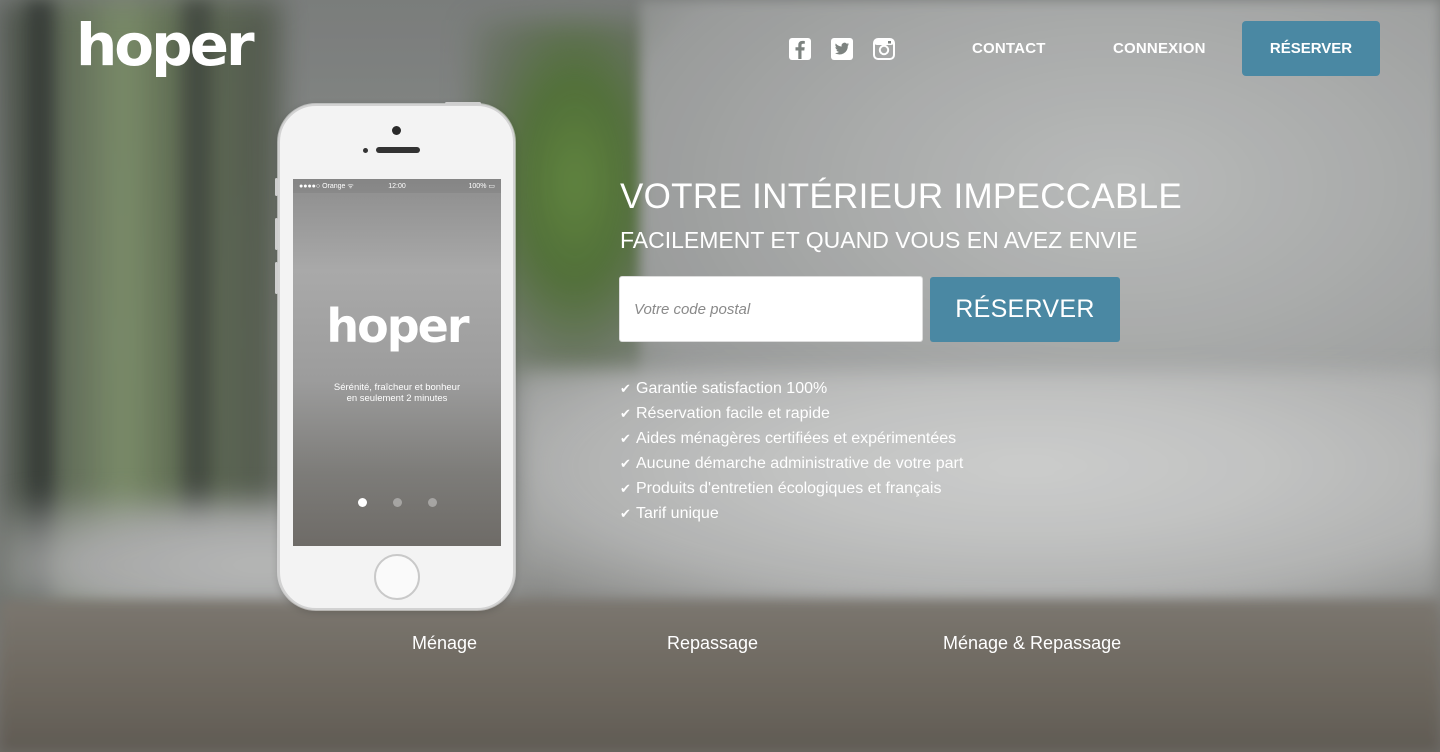  I want to click on status-carrier: ●●●●○ Orange ᯤ, so click(326, 186).